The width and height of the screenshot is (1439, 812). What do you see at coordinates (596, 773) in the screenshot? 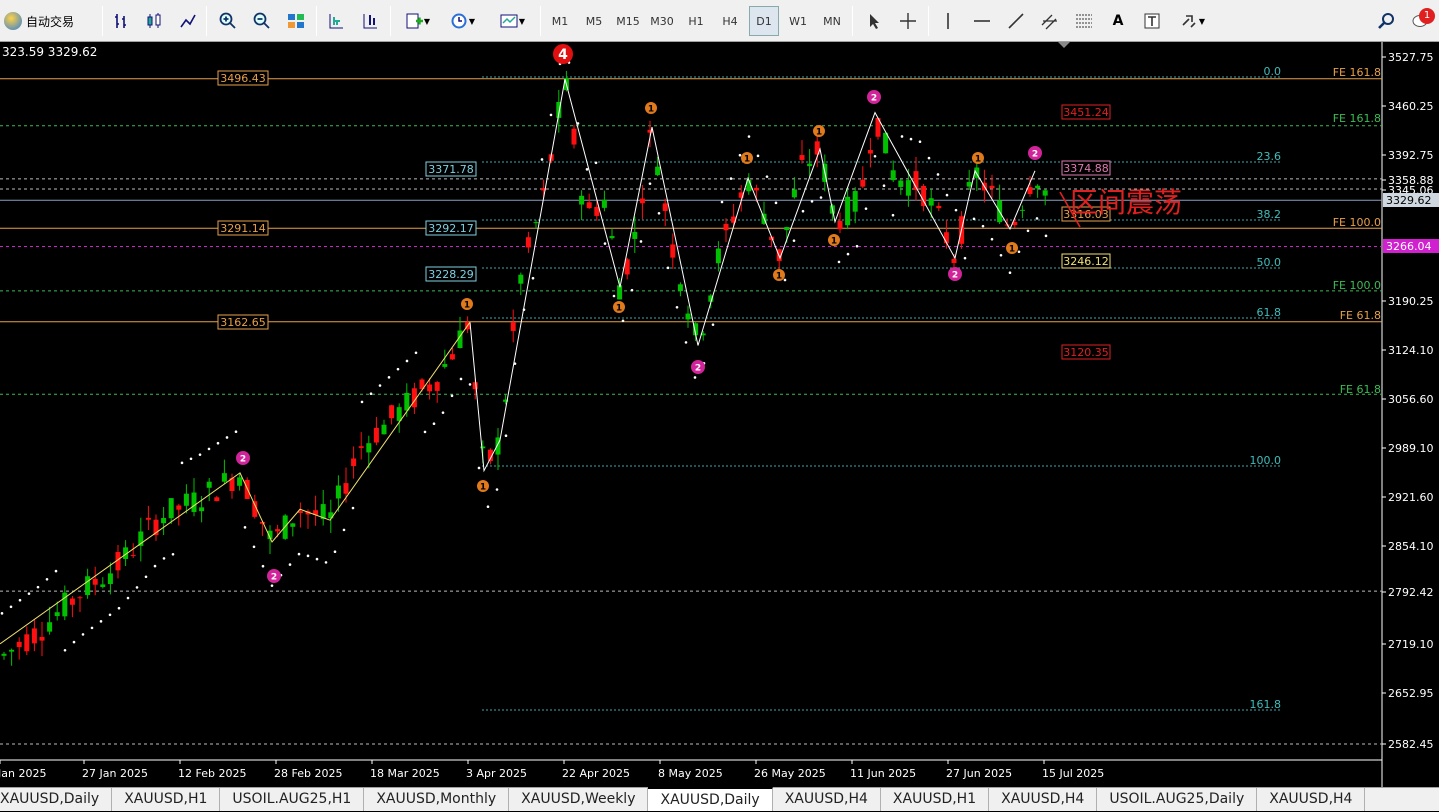
I see `date-axis-label: 22 Apr 2025` at bounding box center [596, 773].